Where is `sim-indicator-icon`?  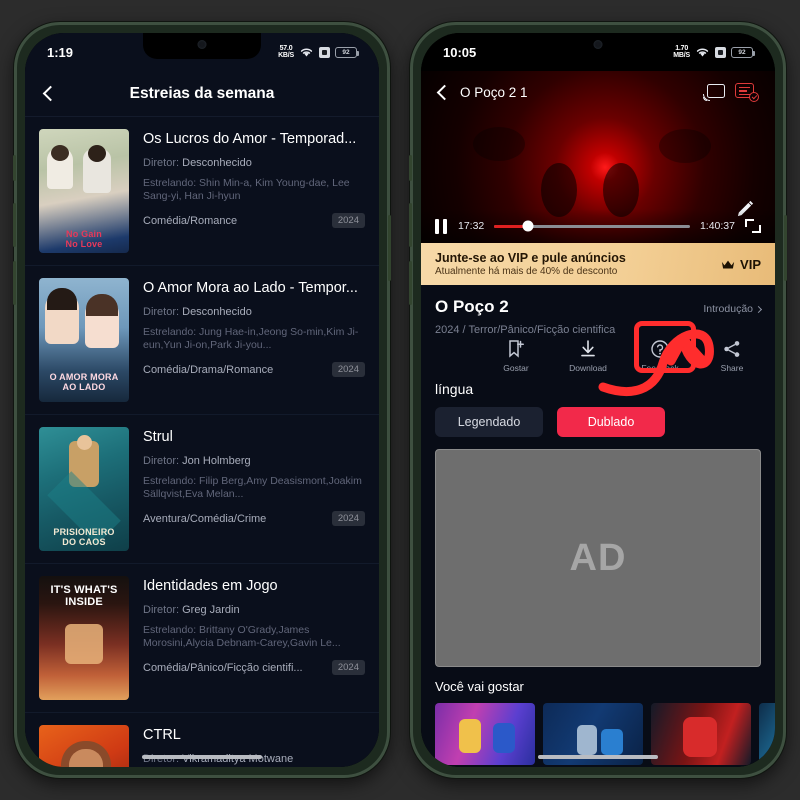
sim-indicator-icon is located at coordinates (324, 52).